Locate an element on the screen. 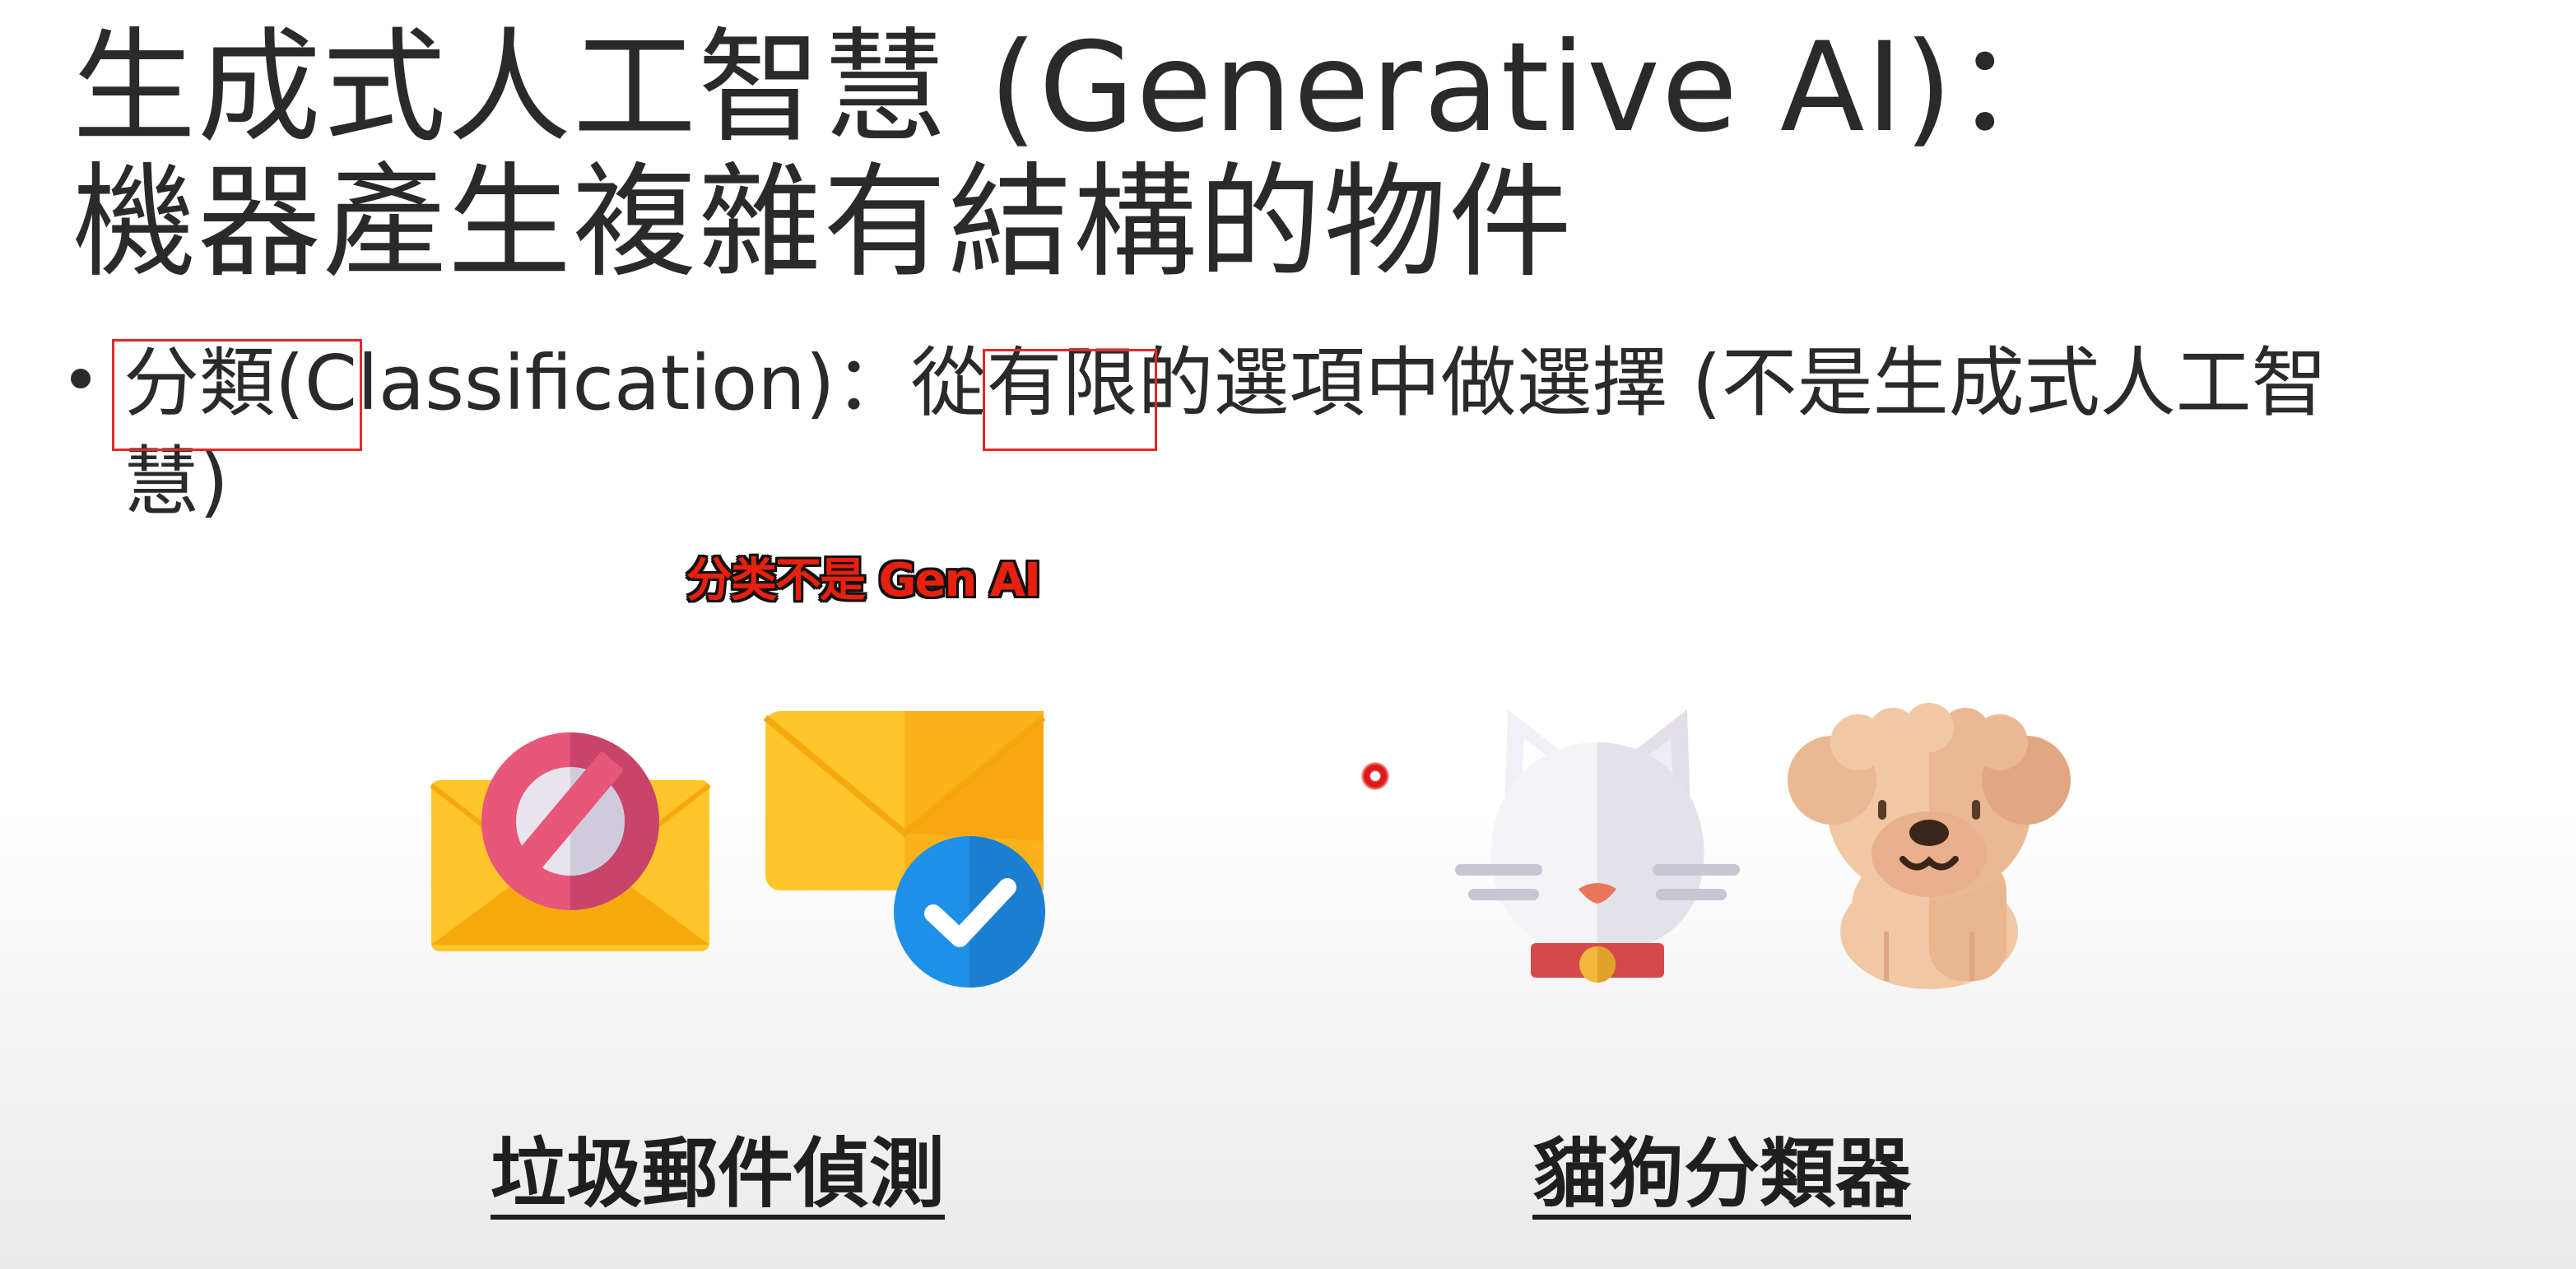 The image size is (2576, 1269). cat-icon is located at coordinates (1597, 846).